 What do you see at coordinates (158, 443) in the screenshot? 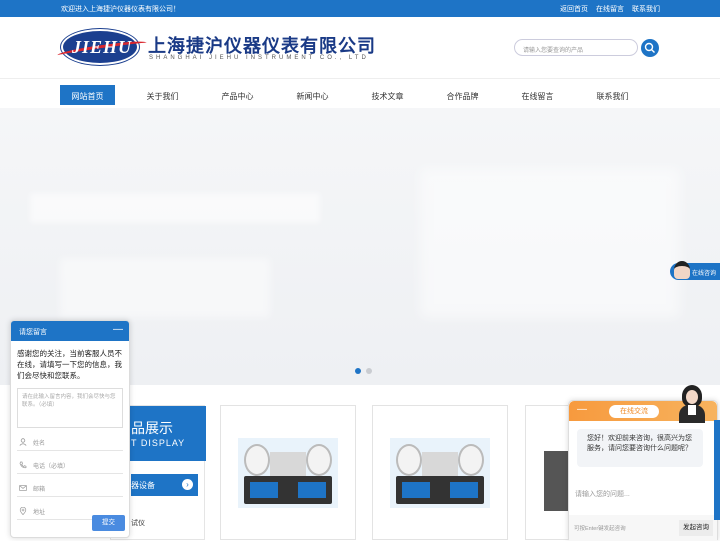
I see `section-title-en: T DISPLAY` at bounding box center [158, 443].